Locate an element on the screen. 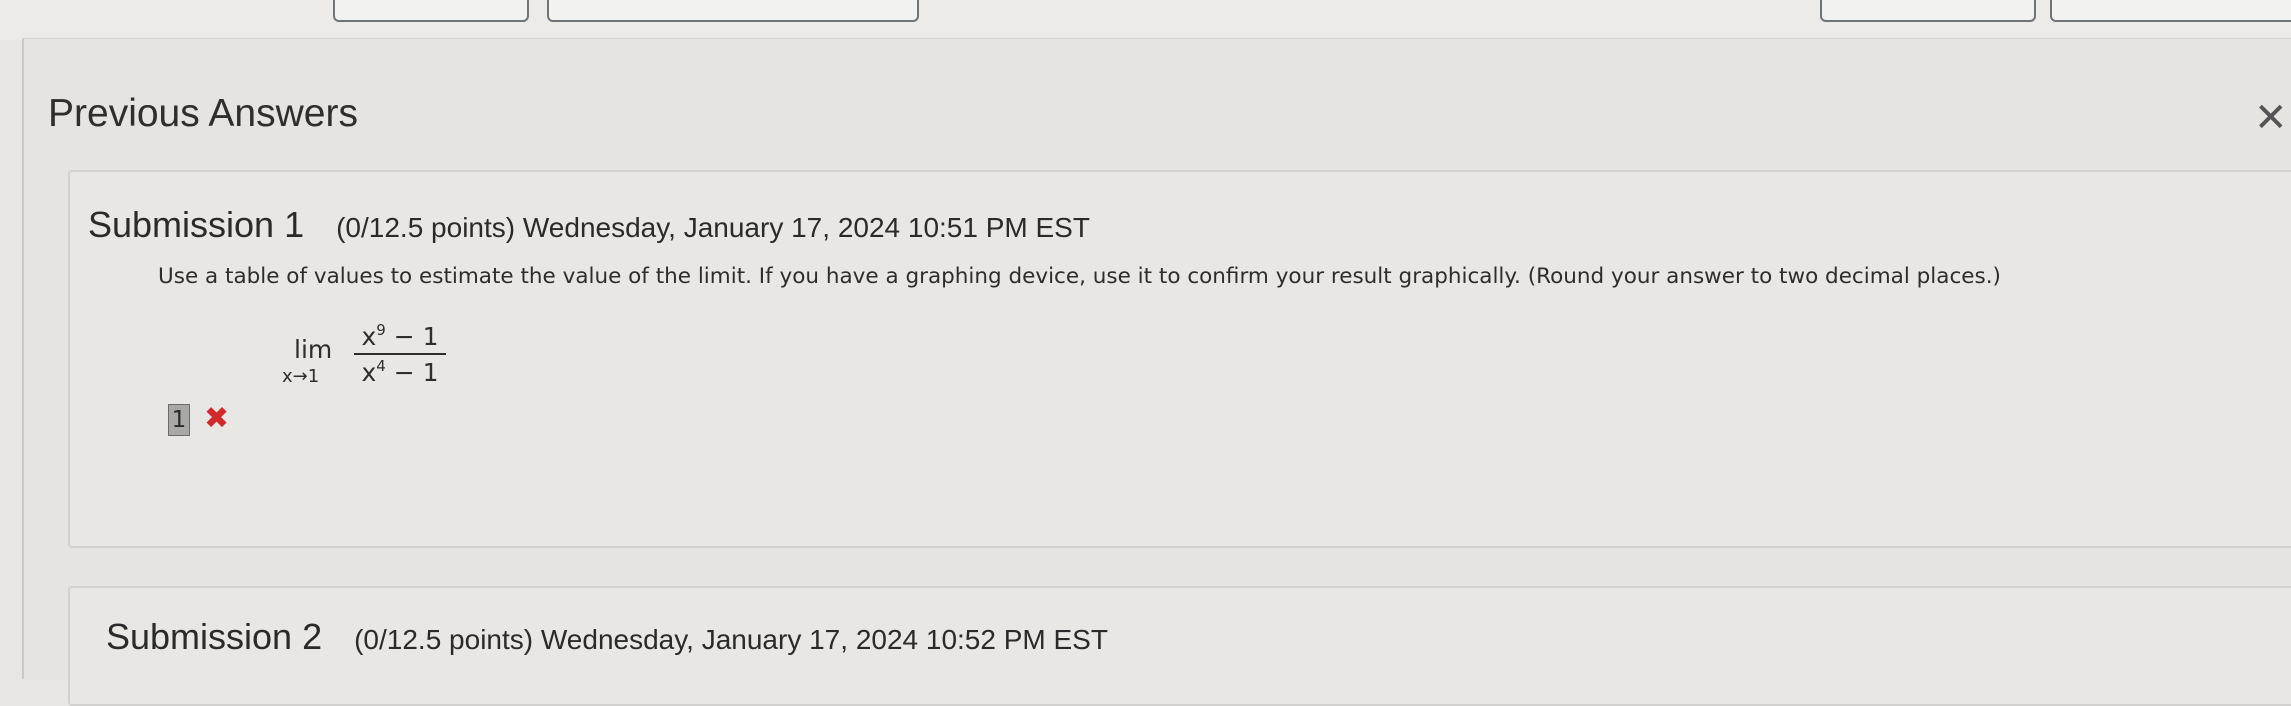 The image size is (2291, 706). limit-subscript: x→1 is located at coordinates (301, 376).